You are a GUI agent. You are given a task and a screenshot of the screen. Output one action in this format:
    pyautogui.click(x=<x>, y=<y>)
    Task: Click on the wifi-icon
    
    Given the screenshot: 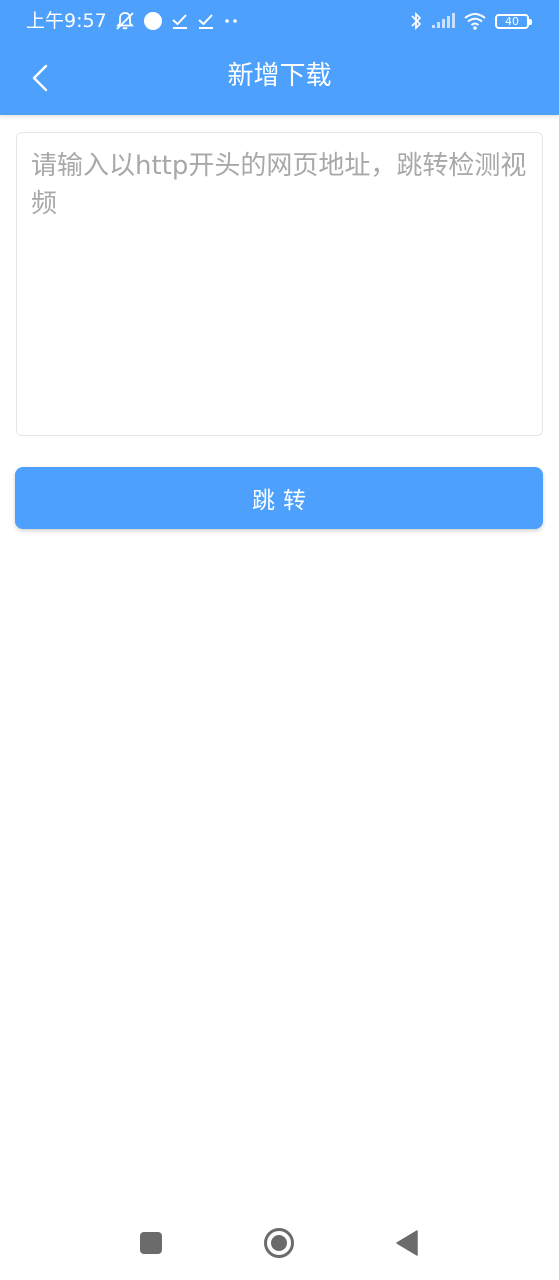 What is the action you would take?
    pyautogui.click(x=475, y=21)
    